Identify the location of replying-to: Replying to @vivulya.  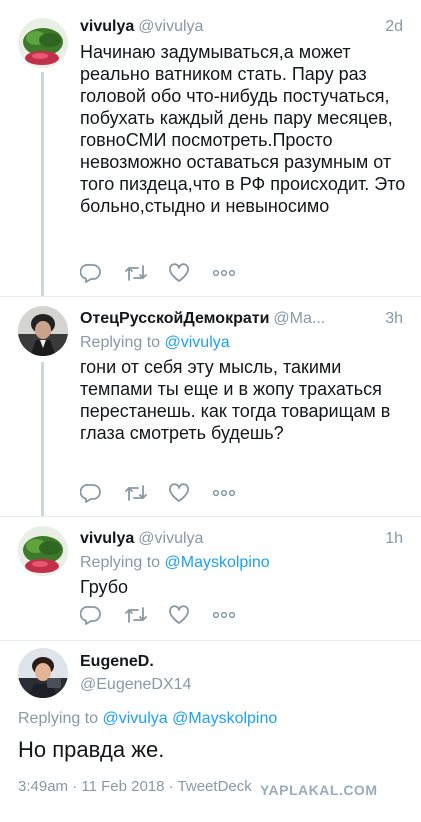
(155, 343).